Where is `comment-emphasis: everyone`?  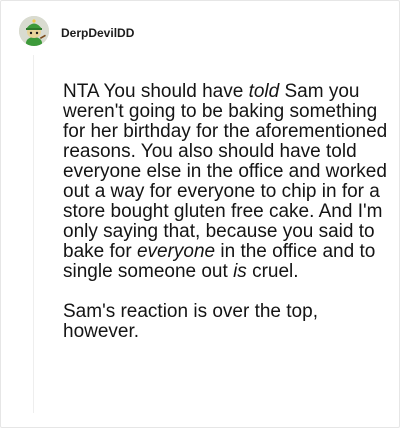 comment-emphasis: everyone is located at coordinates (176, 251).